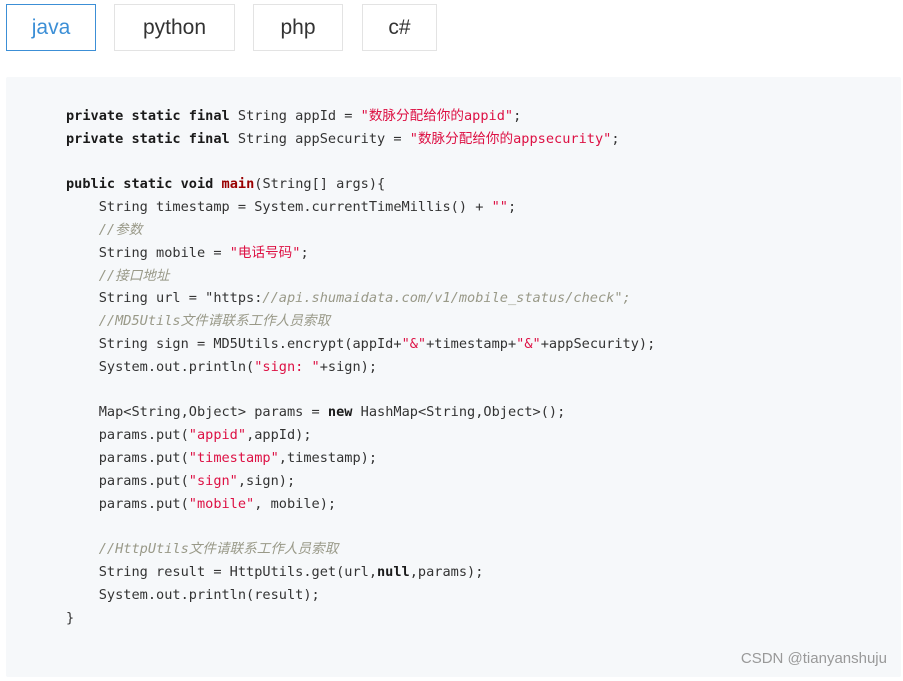  Describe the element at coordinates (222, 457) in the screenshot. I see `code-line: params.put("timestamp",timestamp);` at that location.